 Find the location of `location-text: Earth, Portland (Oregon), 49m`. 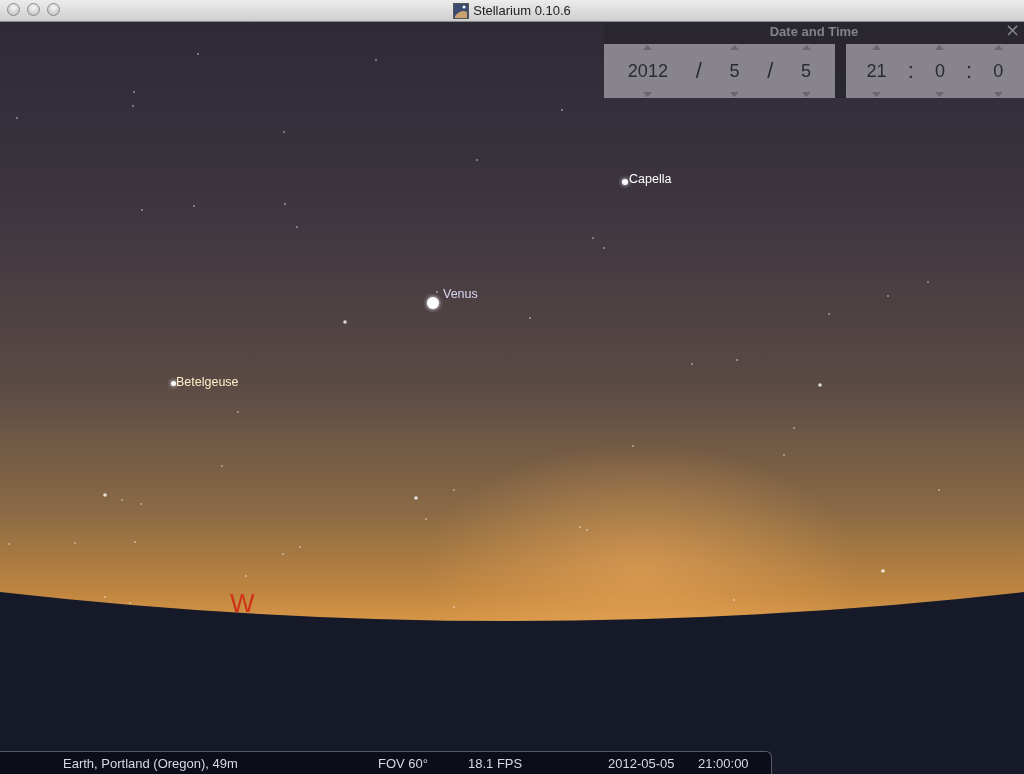

location-text: Earth, Portland (Oregon), 49m is located at coordinates (151, 763).